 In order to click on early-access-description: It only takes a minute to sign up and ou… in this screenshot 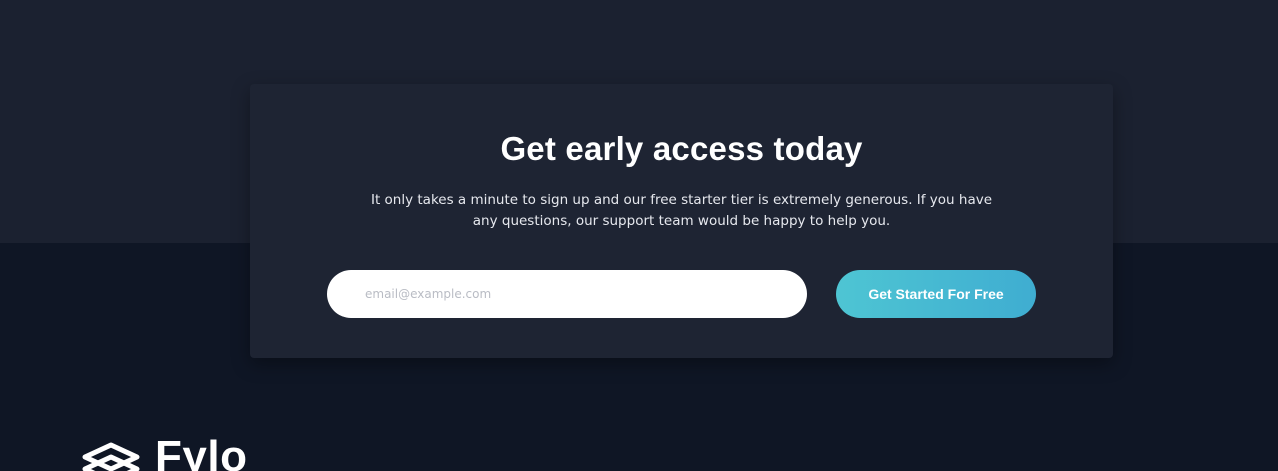, I will do `click(681, 210)`.